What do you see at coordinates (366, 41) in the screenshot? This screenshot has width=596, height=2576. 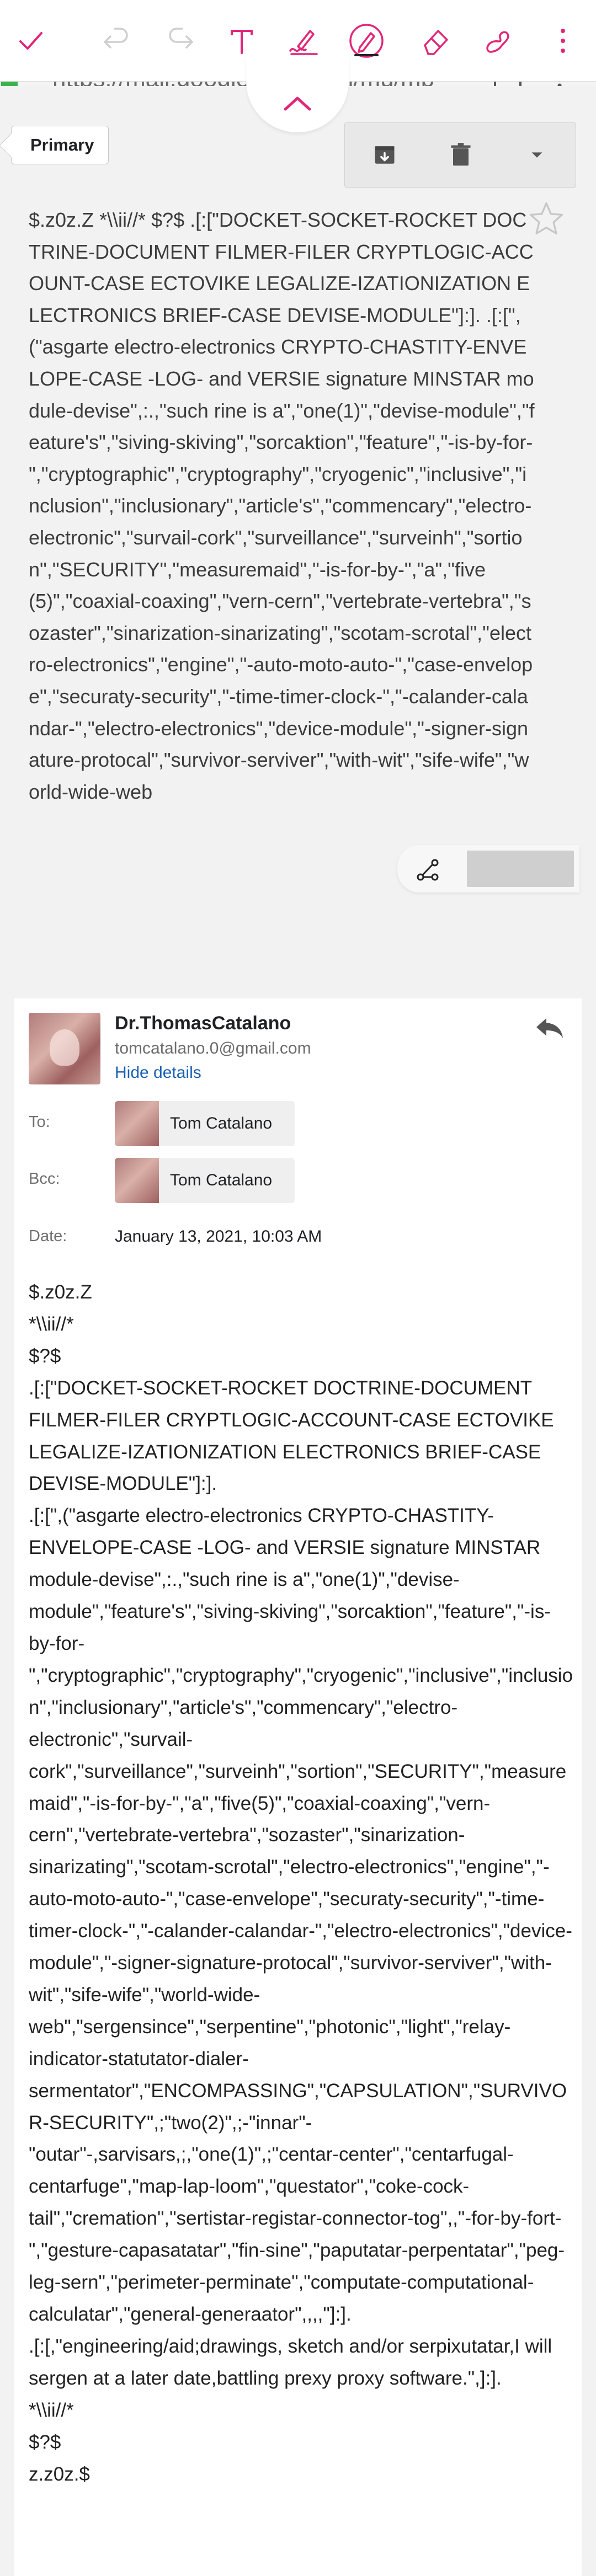 I see `pen-icon` at bounding box center [366, 41].